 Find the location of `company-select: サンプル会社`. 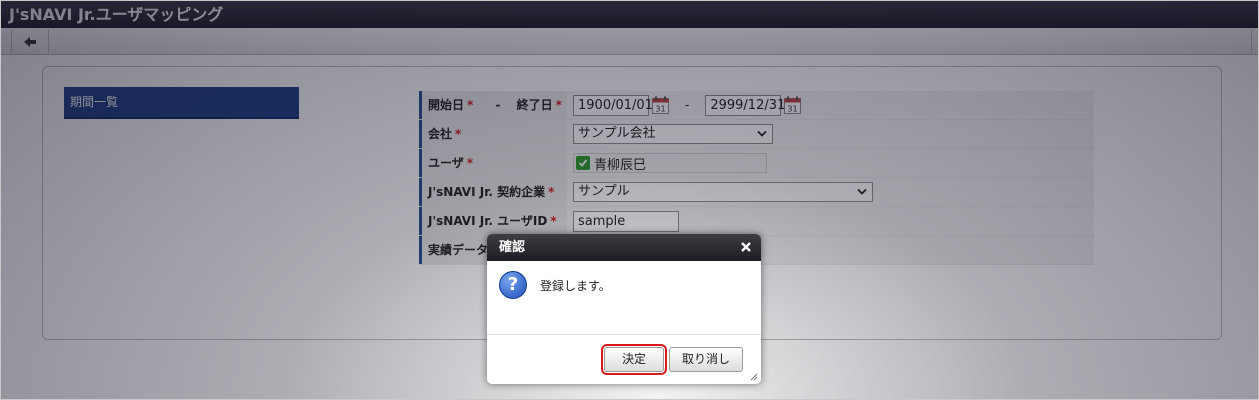

company-select: サンプル会社 is located at coordinates (673, 134).